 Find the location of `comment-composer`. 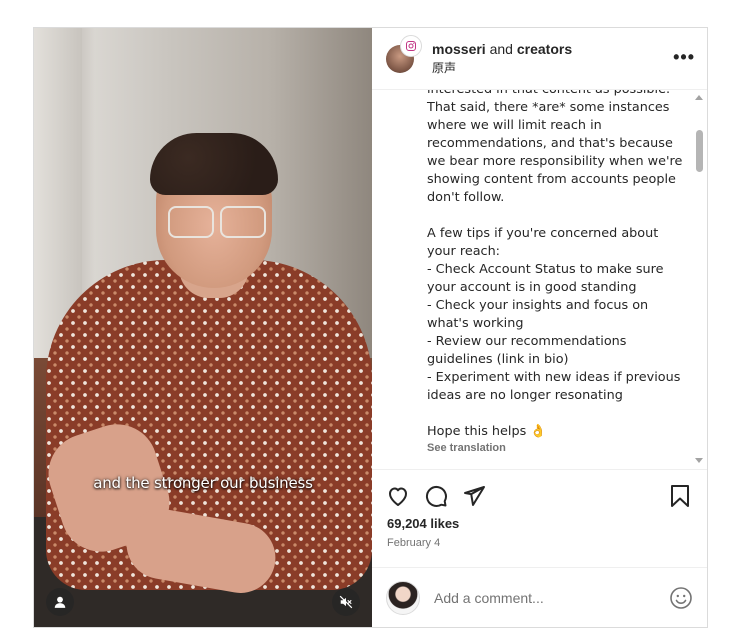

comment-composer is located at coordinates (539, 597).